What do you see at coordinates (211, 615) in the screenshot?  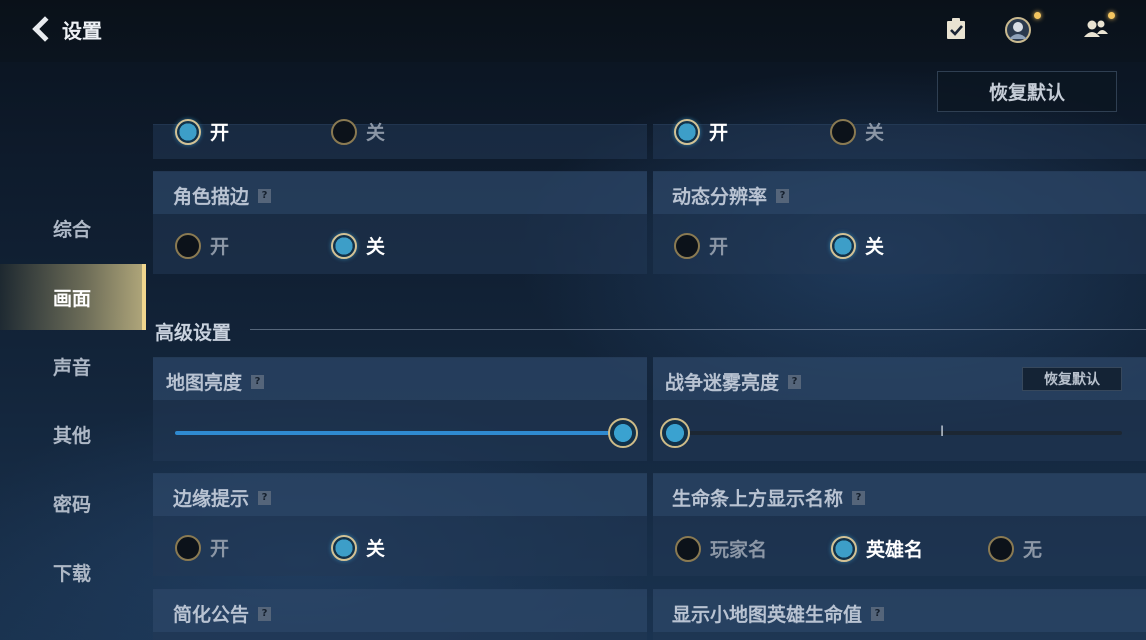 I see `setting-title-text: 简化公告` at bounding box center [211, 615].